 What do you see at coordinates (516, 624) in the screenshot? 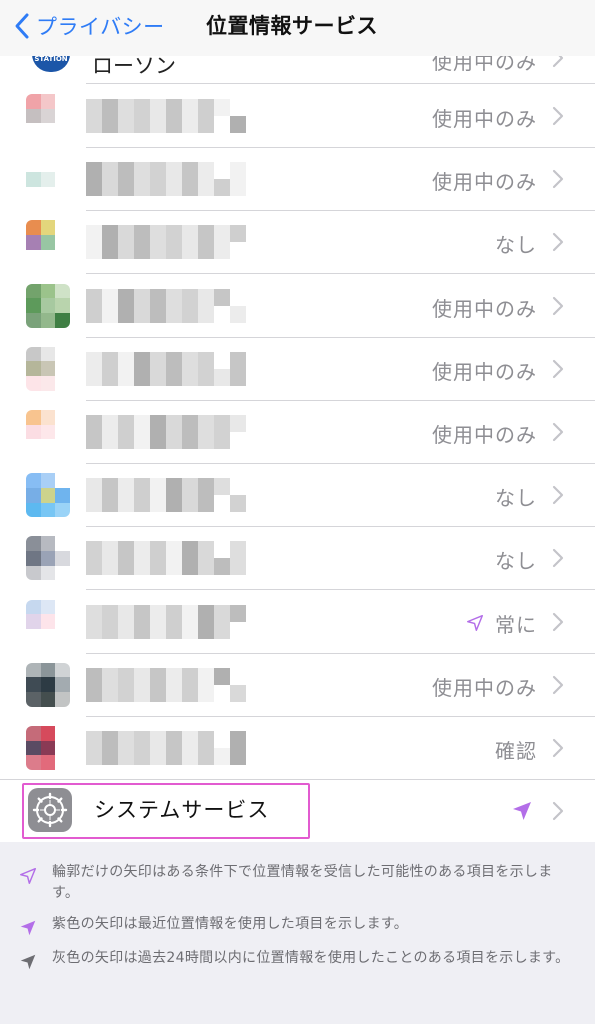
I see `app-status-text: 常に` at bounding box center [516, 624].